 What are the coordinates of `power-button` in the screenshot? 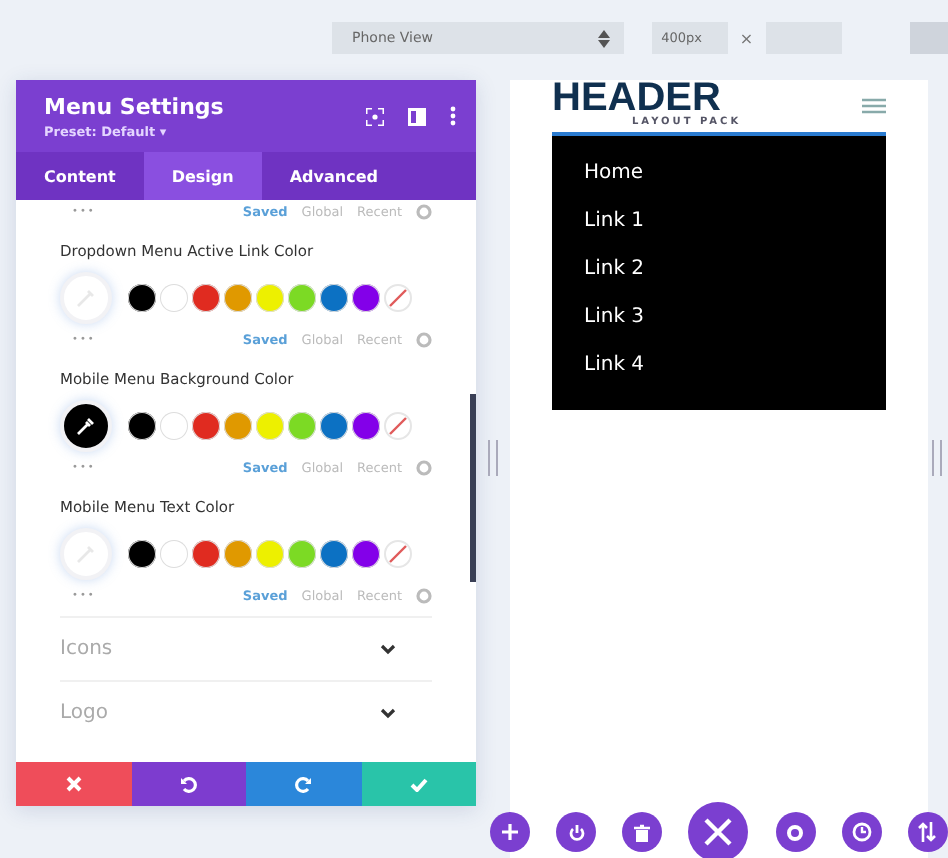 It's located at (576, 832).